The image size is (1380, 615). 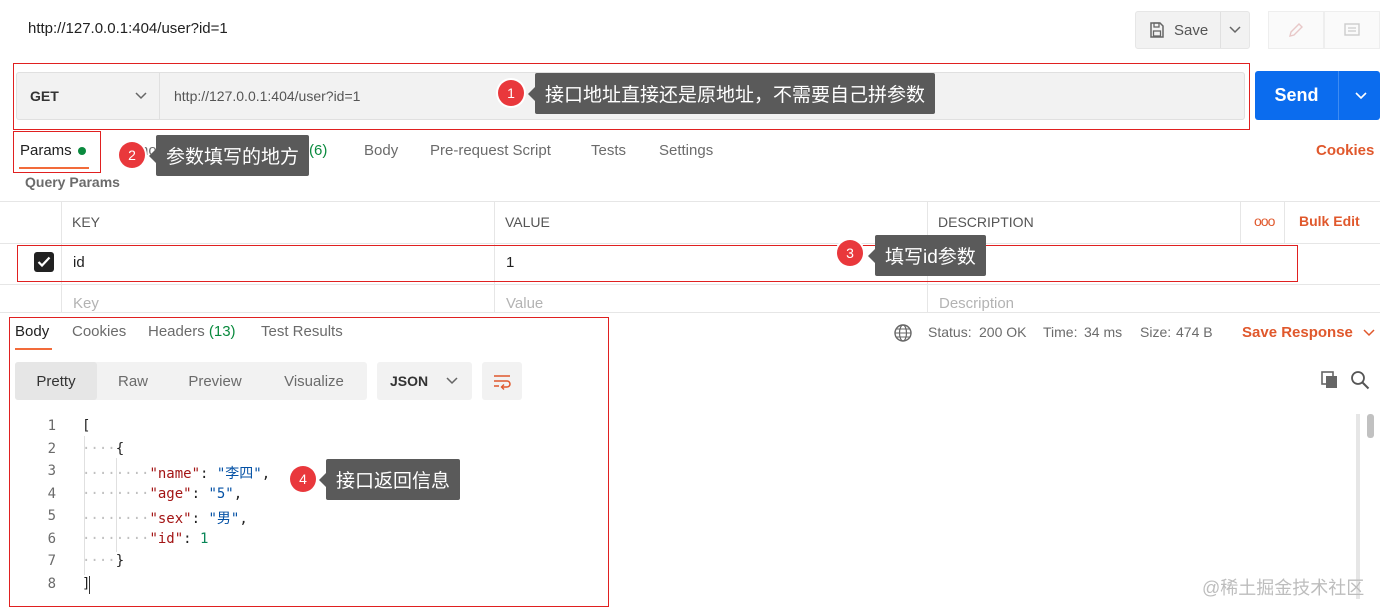 I want to click on tab-body: Body, so click(x=381, y=150).